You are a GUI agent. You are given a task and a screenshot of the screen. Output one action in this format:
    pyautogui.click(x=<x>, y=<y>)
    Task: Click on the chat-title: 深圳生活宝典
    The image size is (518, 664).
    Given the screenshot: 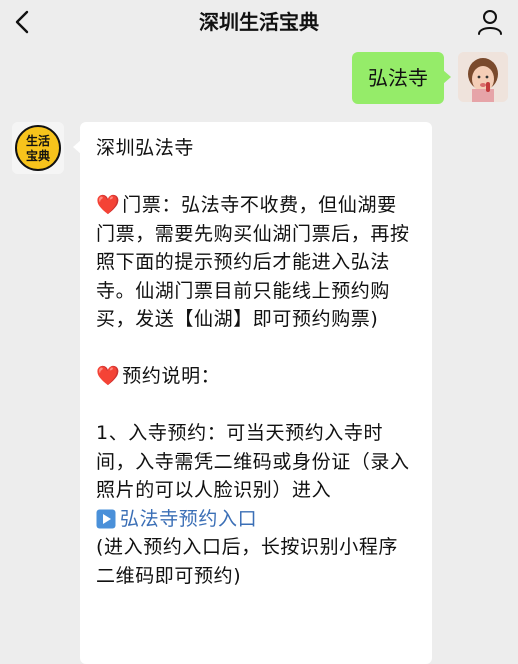 What is the action you would take?
    pyautogui.click(x=259, y=22)
    